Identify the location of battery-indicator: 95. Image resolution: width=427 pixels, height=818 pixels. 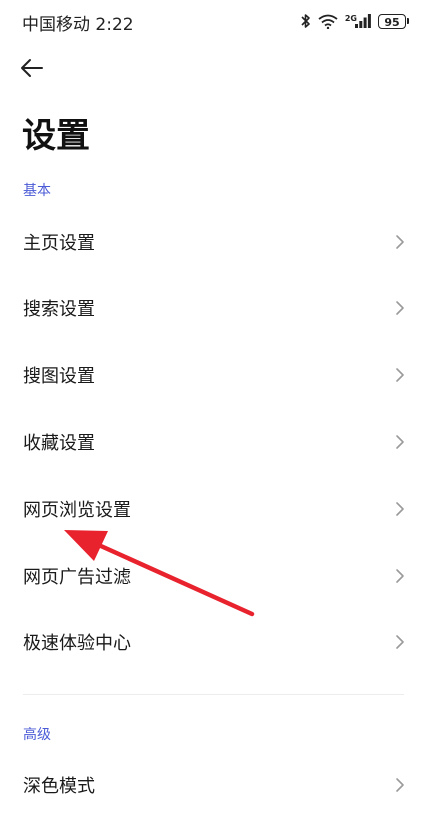
(393, 21).